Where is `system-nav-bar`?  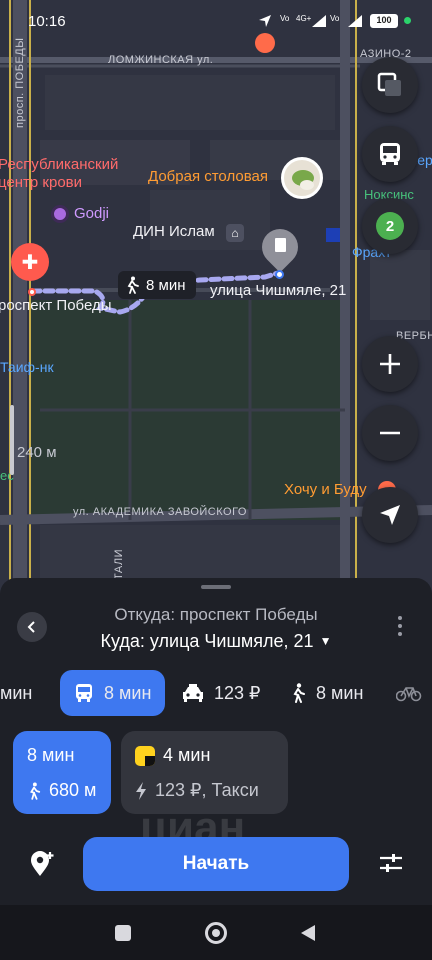
system-nav-bar is located at coordinates (216, 932).